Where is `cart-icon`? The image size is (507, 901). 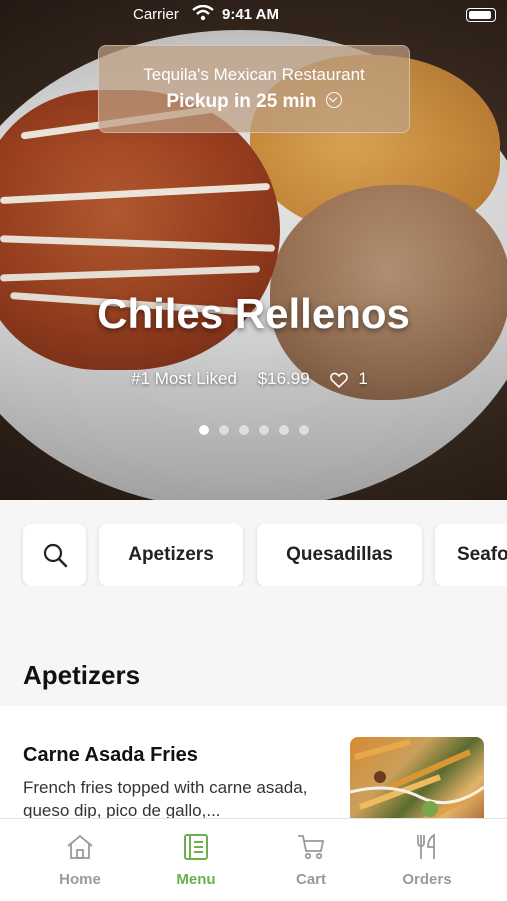
cart-icon is located at coordinates (311, 847).